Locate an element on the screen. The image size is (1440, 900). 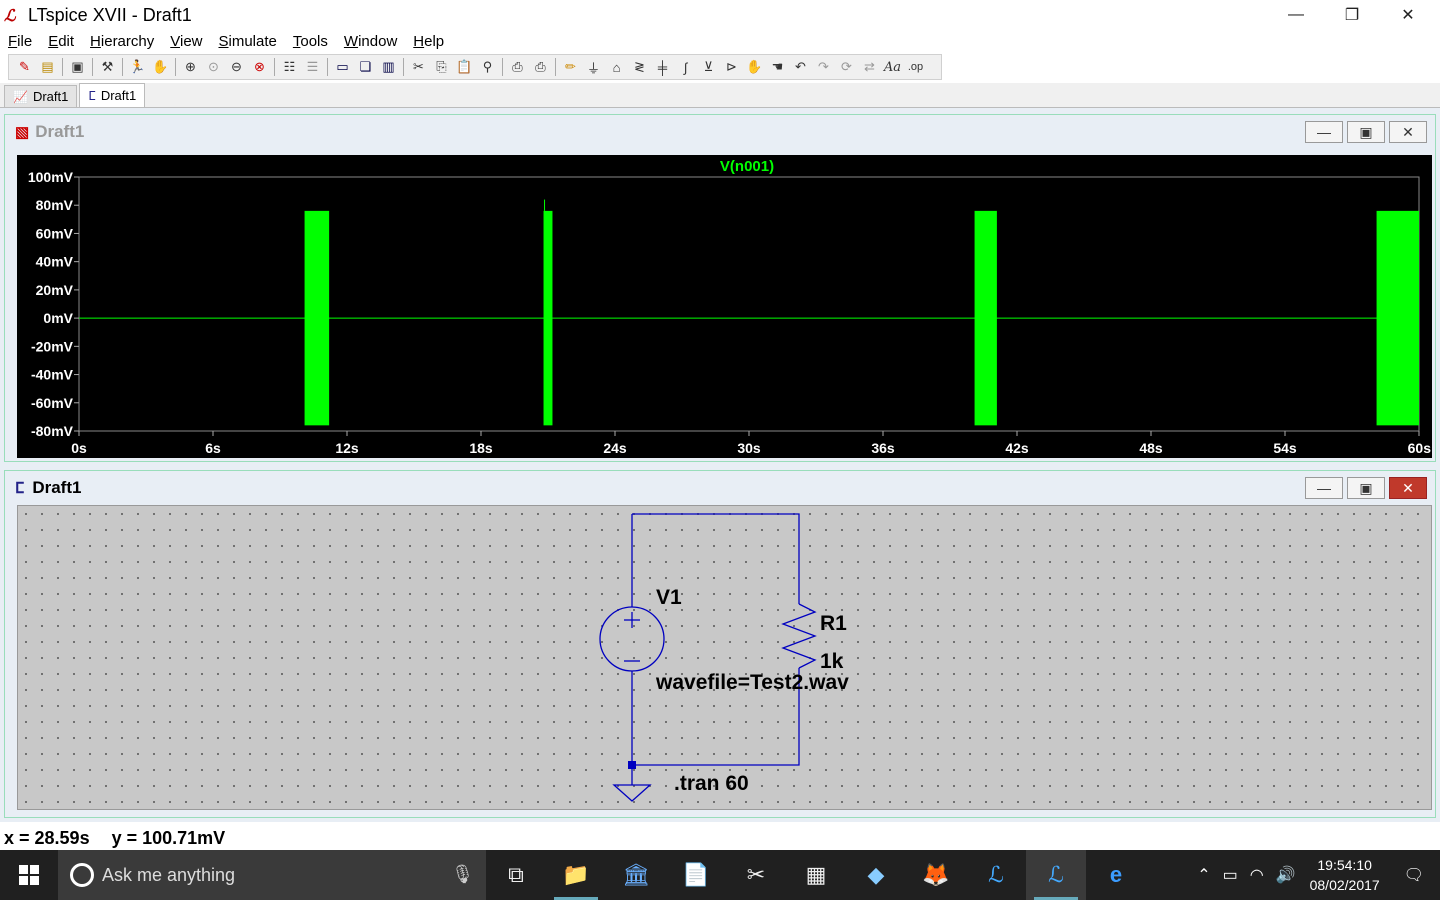
waveform-icon: ▧ is located at coordinates (22, 132).